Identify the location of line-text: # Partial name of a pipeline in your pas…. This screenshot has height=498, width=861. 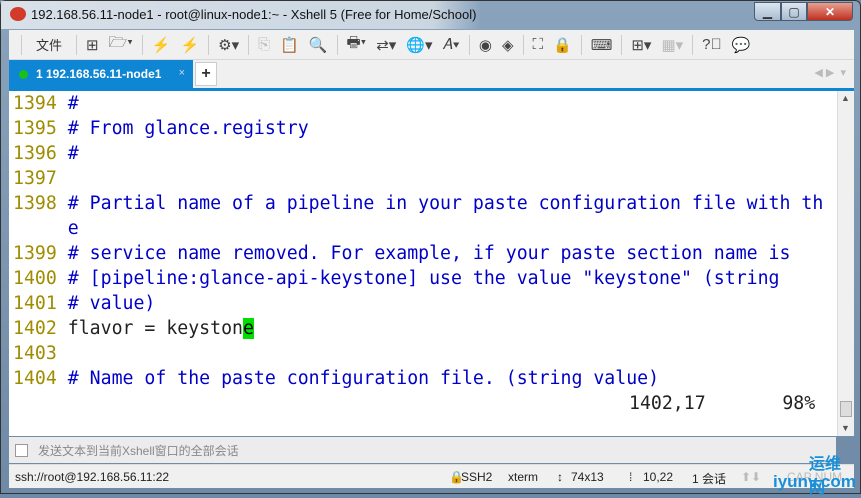
(445, 203).